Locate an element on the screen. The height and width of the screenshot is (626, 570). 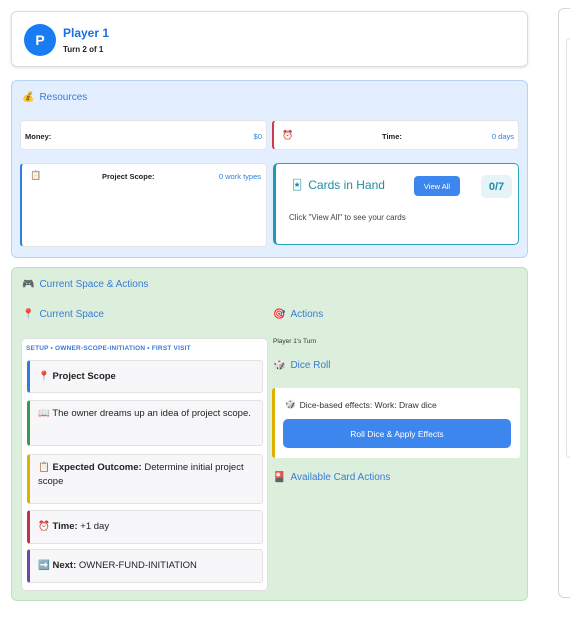
playing-card-icon: 🃏 is located at coordinates (297, 185).